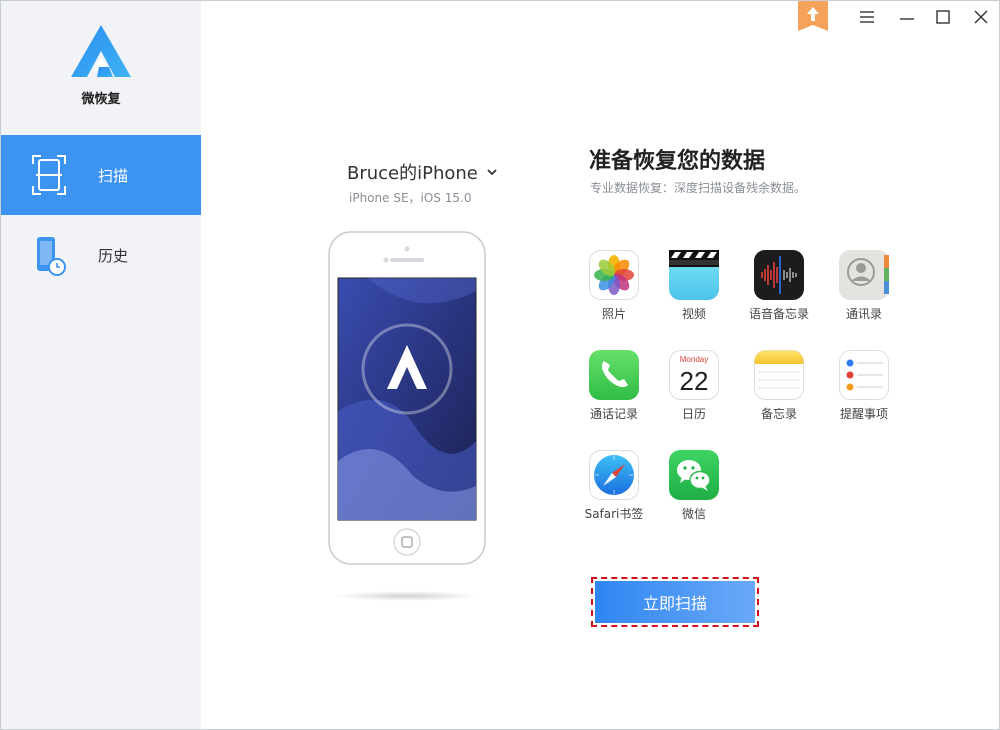 Image resolution: width=1000 pixels, height=730 pixels. I want to click on safari-icon, so click(614, 475).